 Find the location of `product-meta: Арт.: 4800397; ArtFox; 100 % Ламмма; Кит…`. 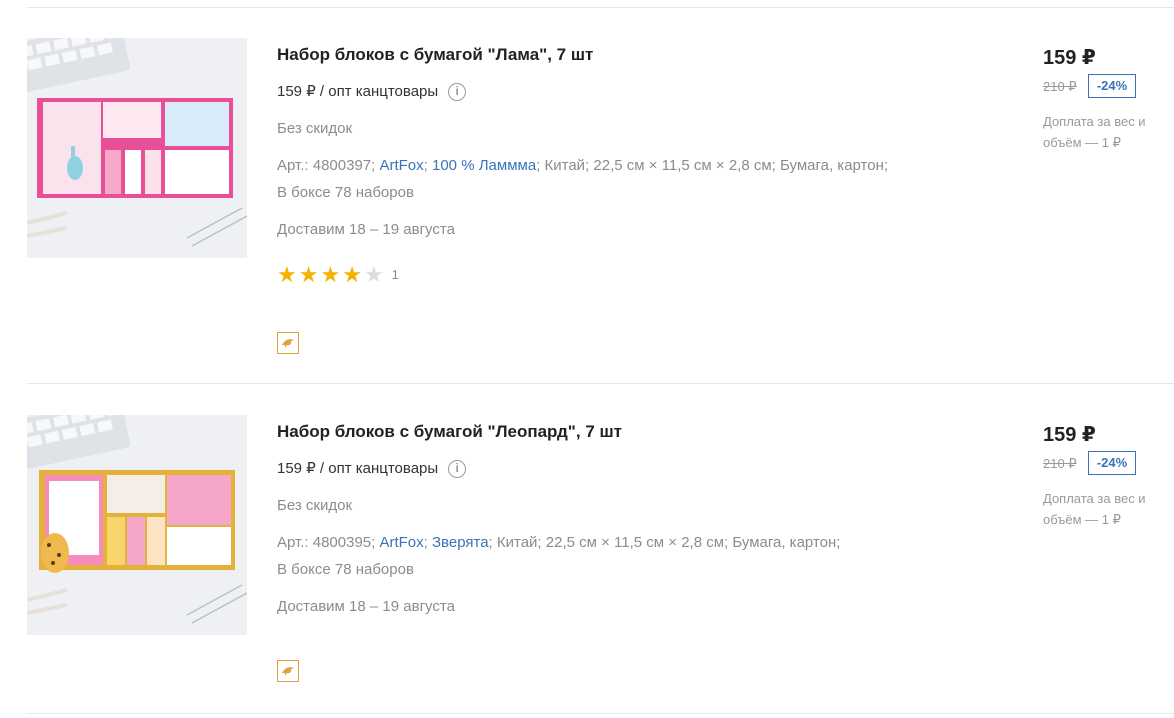

product-meta: Арт.: 4800397; ArtFox; 100 % Ламмма; Кит… is located at coordinates (583, 179).